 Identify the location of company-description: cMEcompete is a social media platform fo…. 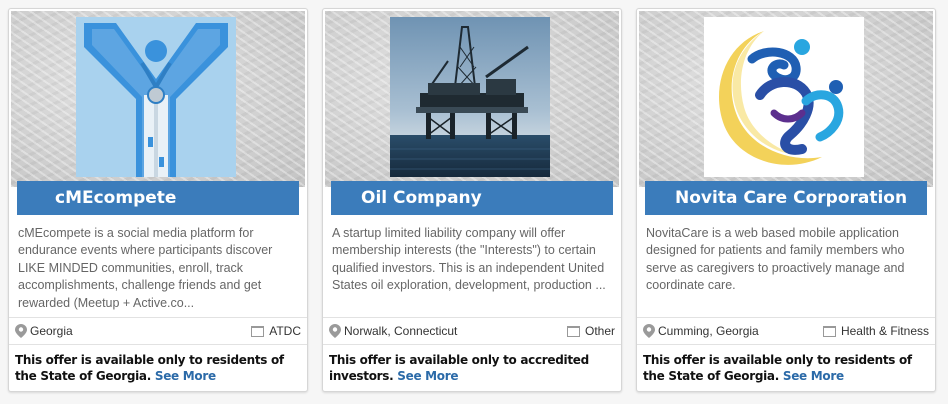
(145, 268).